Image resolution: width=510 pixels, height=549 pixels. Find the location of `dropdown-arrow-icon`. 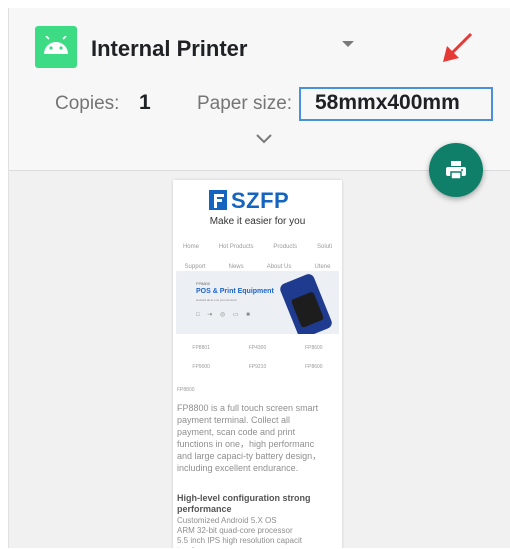

dropdown-arrow-icon is located at coordinates (348, 44).